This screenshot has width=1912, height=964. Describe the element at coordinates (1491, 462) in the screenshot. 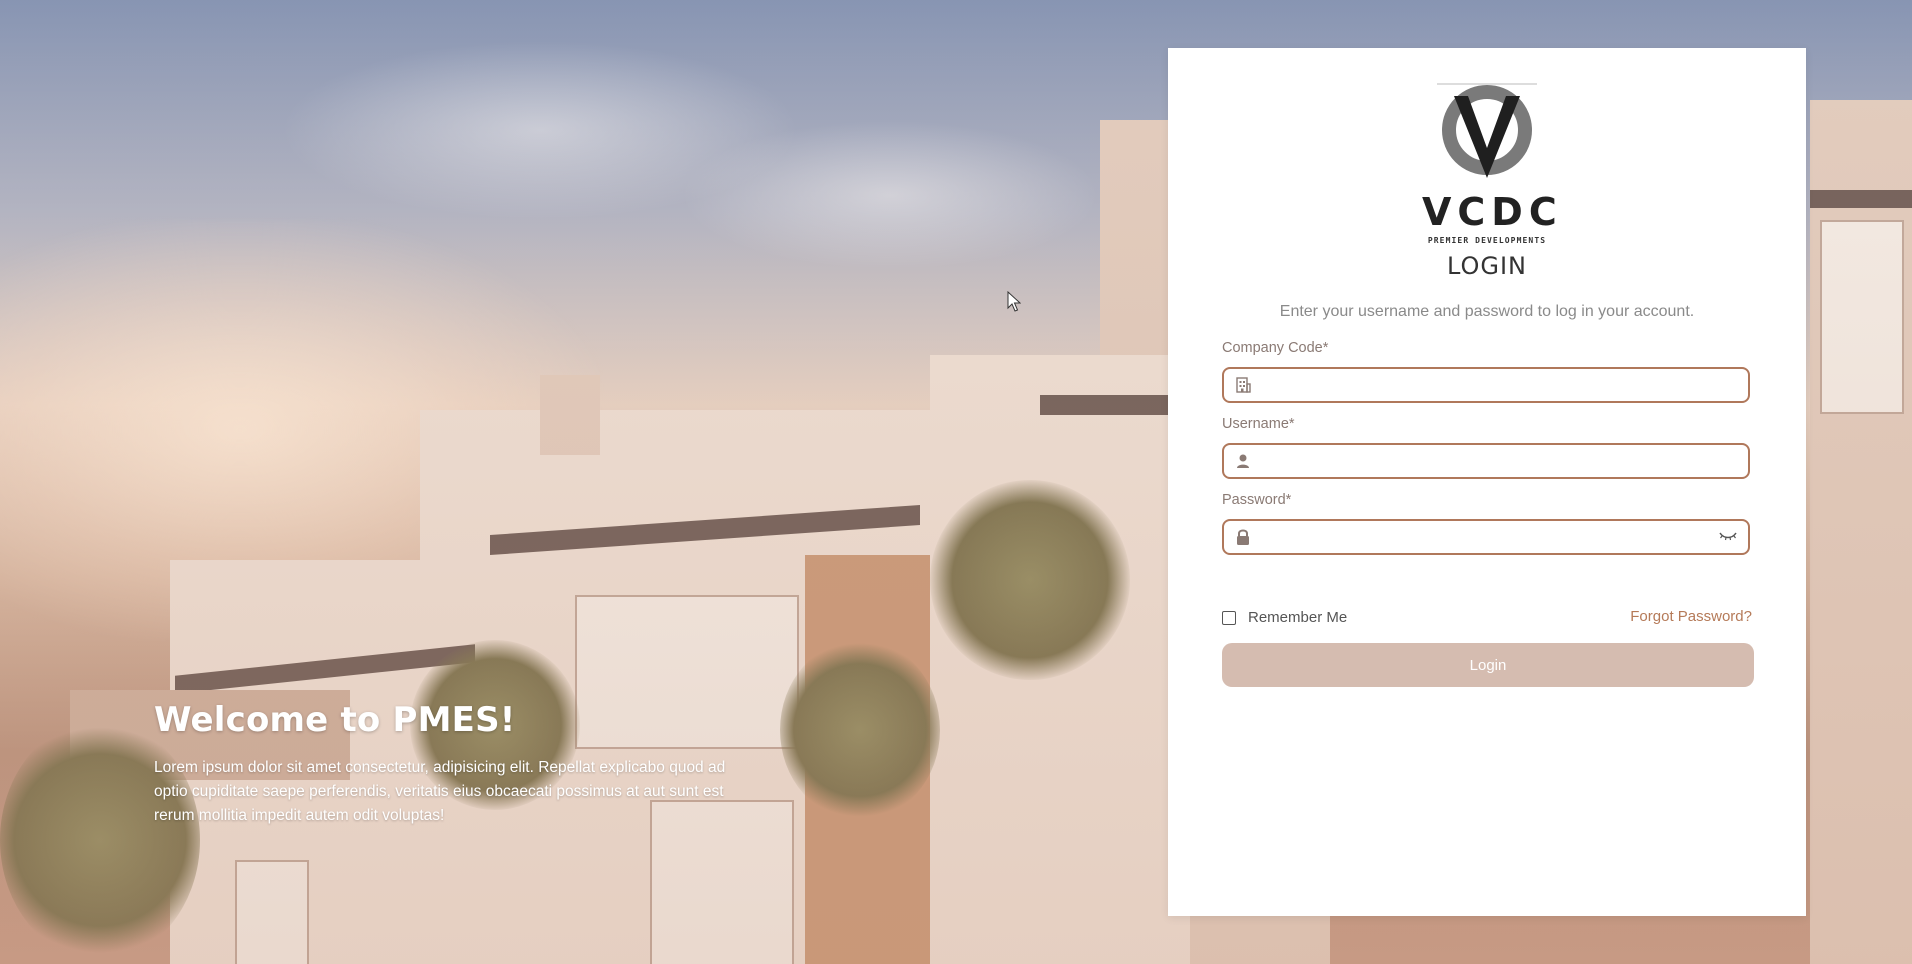

I see `username-input` at that location.